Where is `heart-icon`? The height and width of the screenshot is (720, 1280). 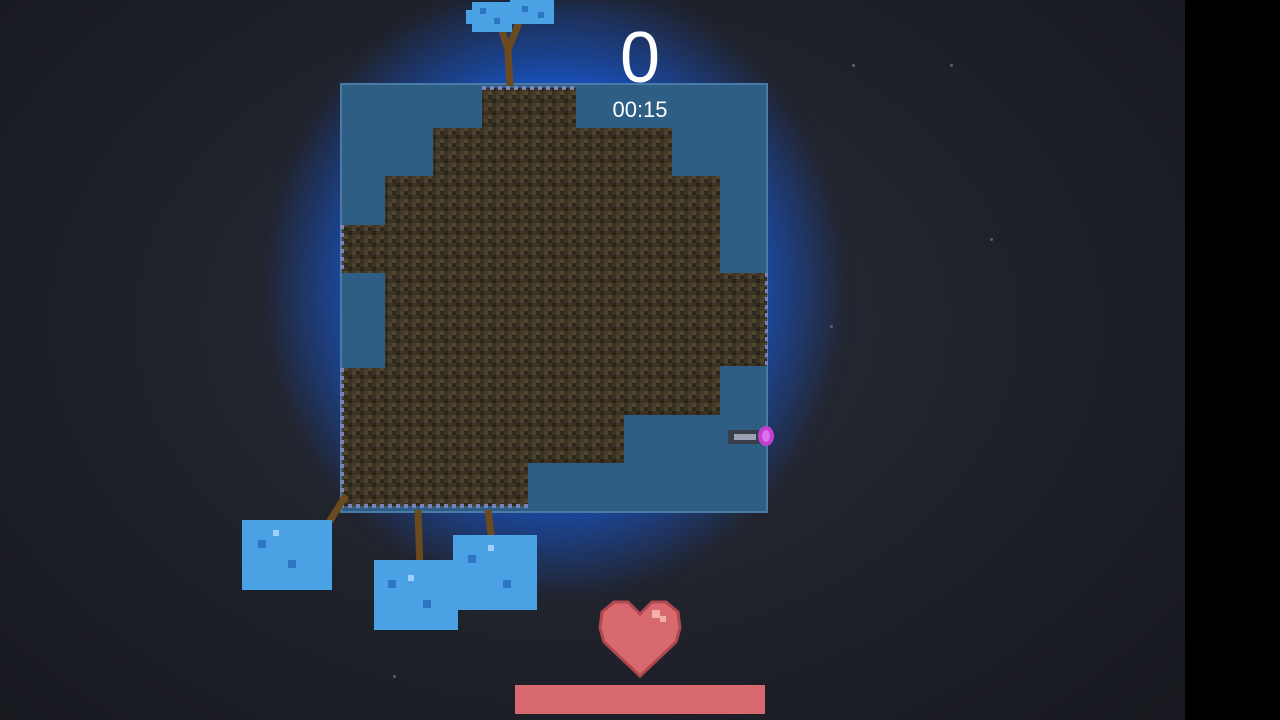
heart-icon is located at coordinates (640, 639).